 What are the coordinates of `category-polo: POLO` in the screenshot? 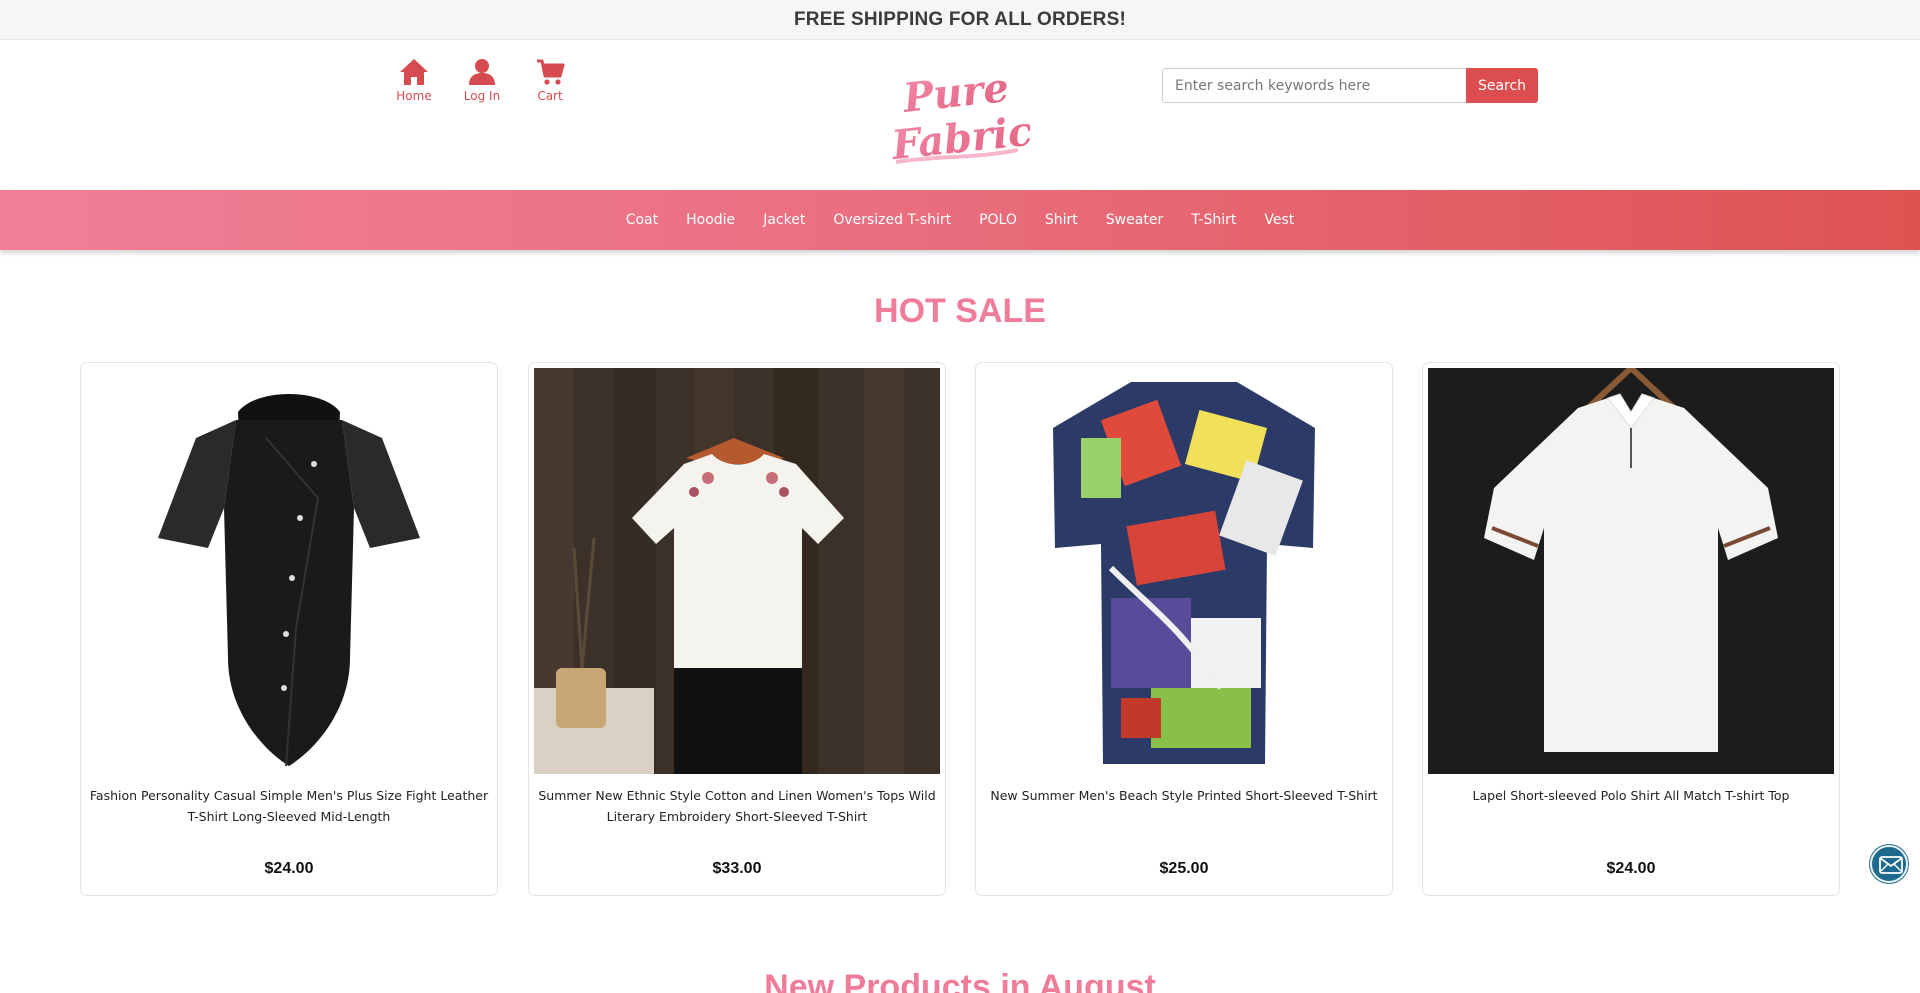 It's located at (998, 220).